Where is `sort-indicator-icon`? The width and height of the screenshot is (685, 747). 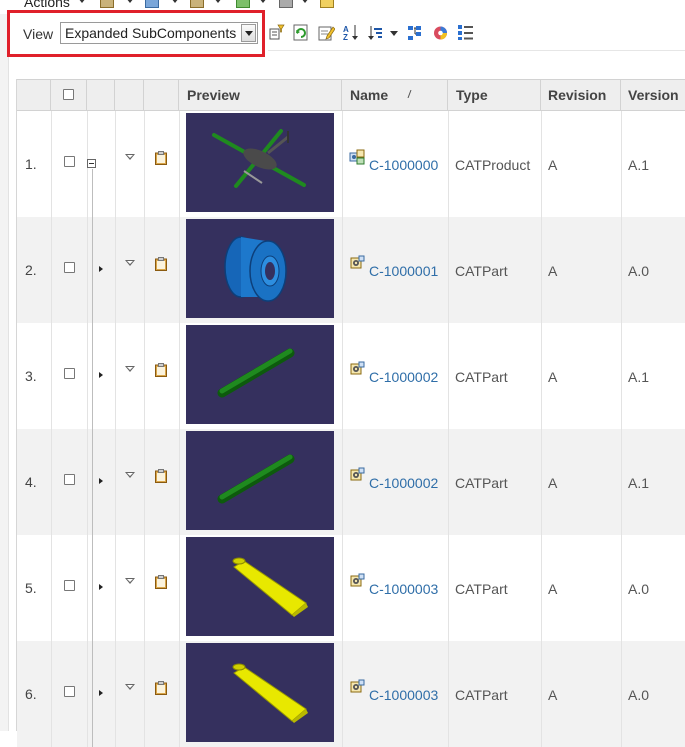 sort-indicator-icon is located at coordinates (409, 94).